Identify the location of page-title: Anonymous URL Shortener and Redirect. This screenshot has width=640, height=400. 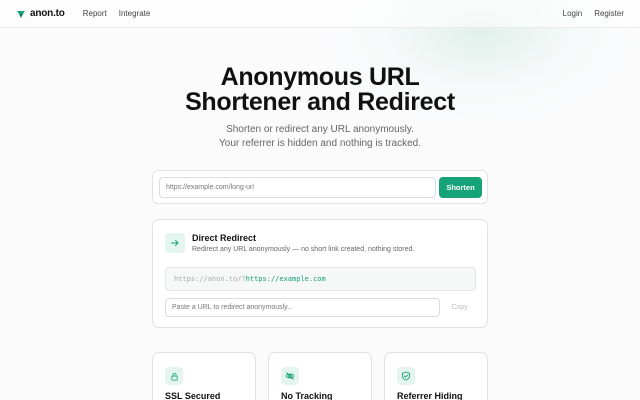
(320, 90).